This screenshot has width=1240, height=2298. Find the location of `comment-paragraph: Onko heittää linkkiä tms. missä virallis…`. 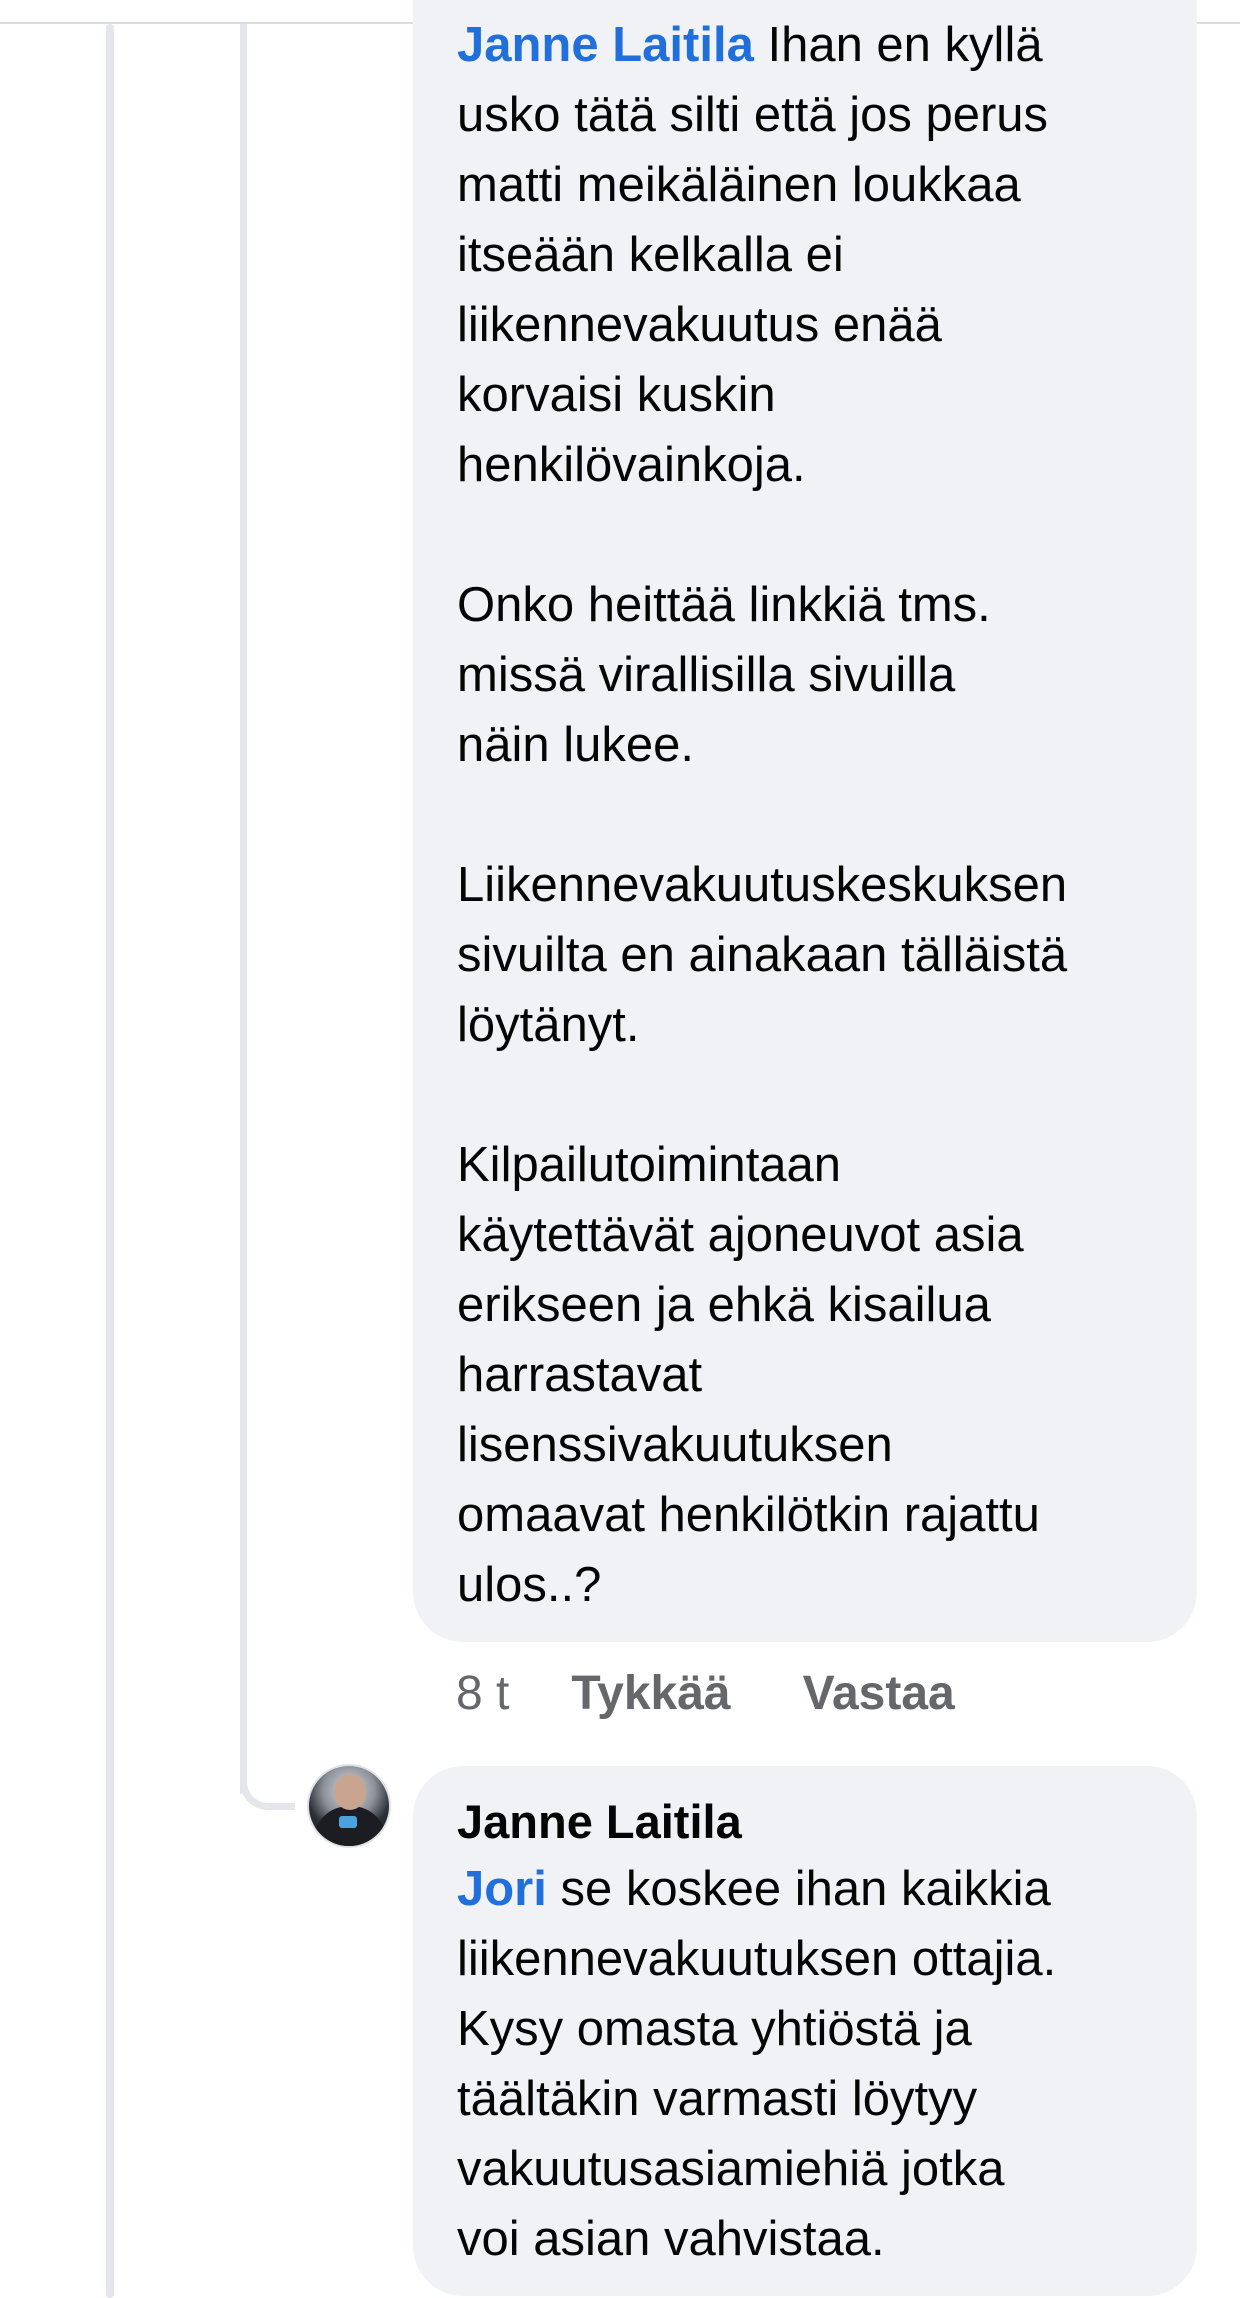

comment-paragraph: Onko heittää linkkiä tms. missä virallis… is located at coordinates (724, 675).